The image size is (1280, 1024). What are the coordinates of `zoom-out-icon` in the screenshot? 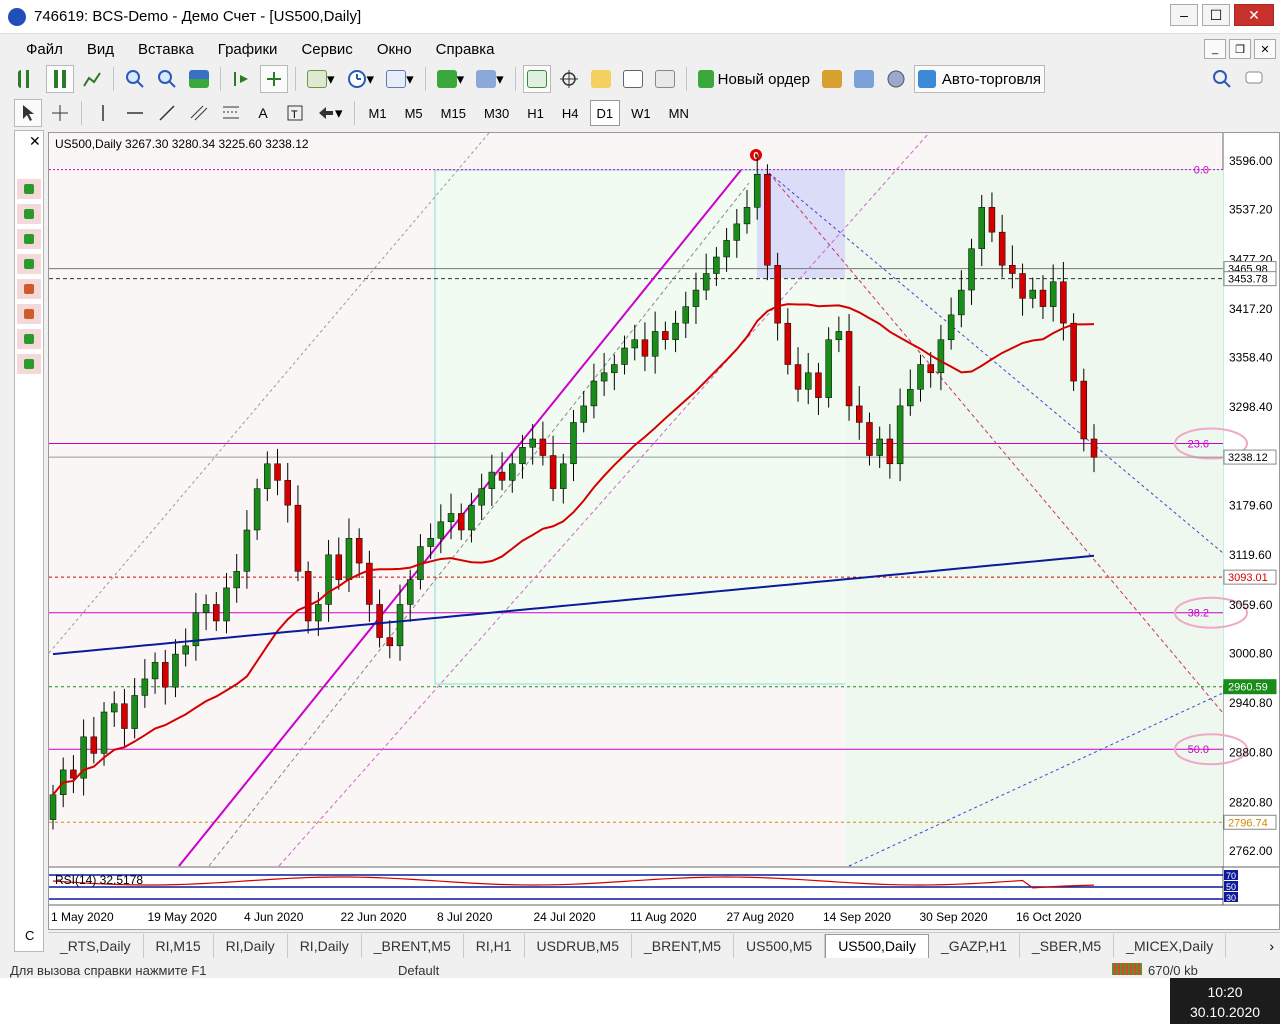 It's located at (167, 79).